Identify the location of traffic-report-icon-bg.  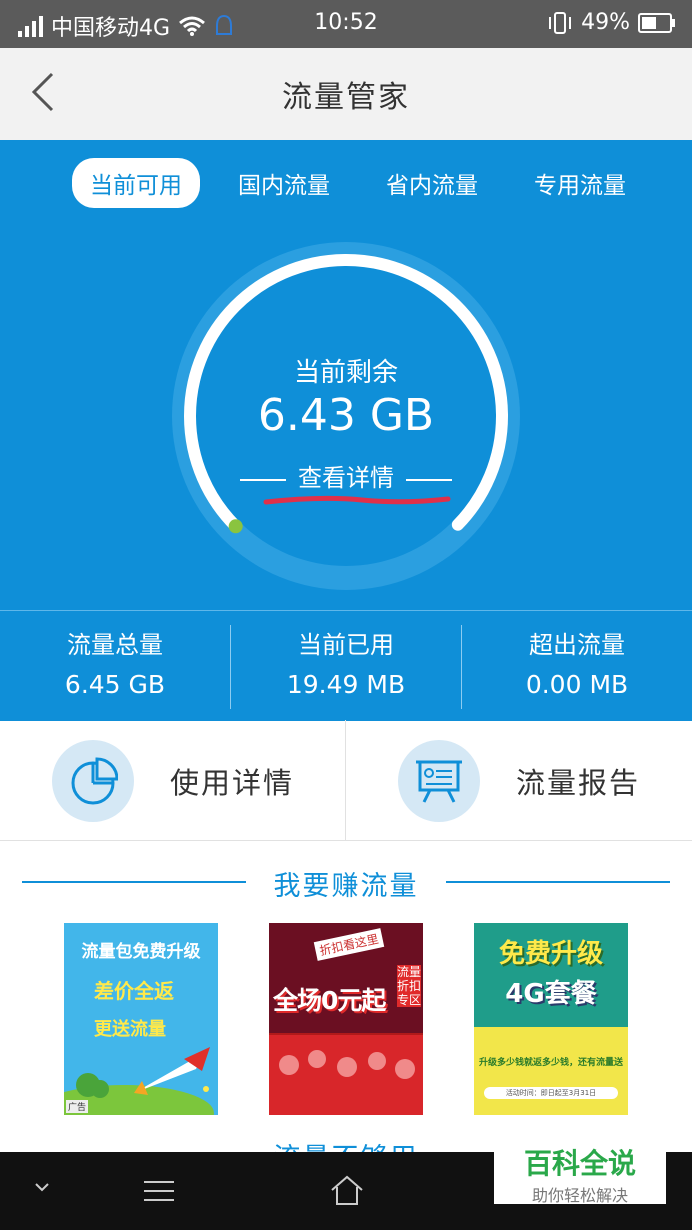
(439, 781).